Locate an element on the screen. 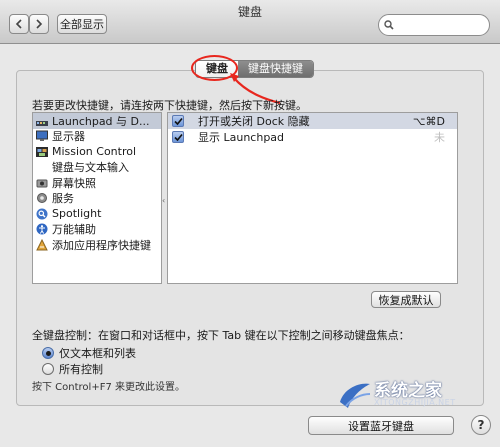  full-keyboard-access-label: 全键盘控制：在窗口和对话框中，按下 Tab 键在以下控制之间移动键盘焦点： is located at coordinates (221, 335).